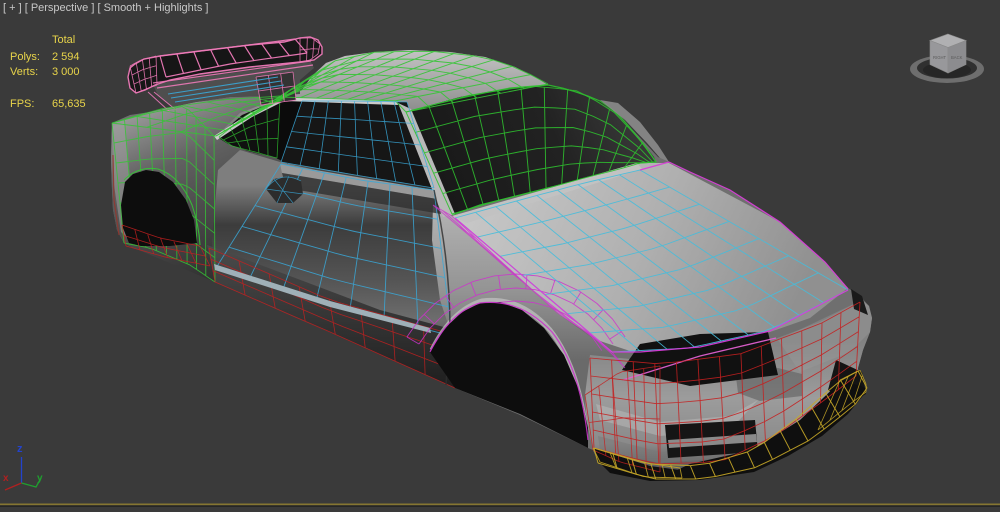 The width and height of the screenshot is (1000, 512). Describe the element at coordinates (69, 104) in the screenshot. I see `svg-text: 65,635` at that location.